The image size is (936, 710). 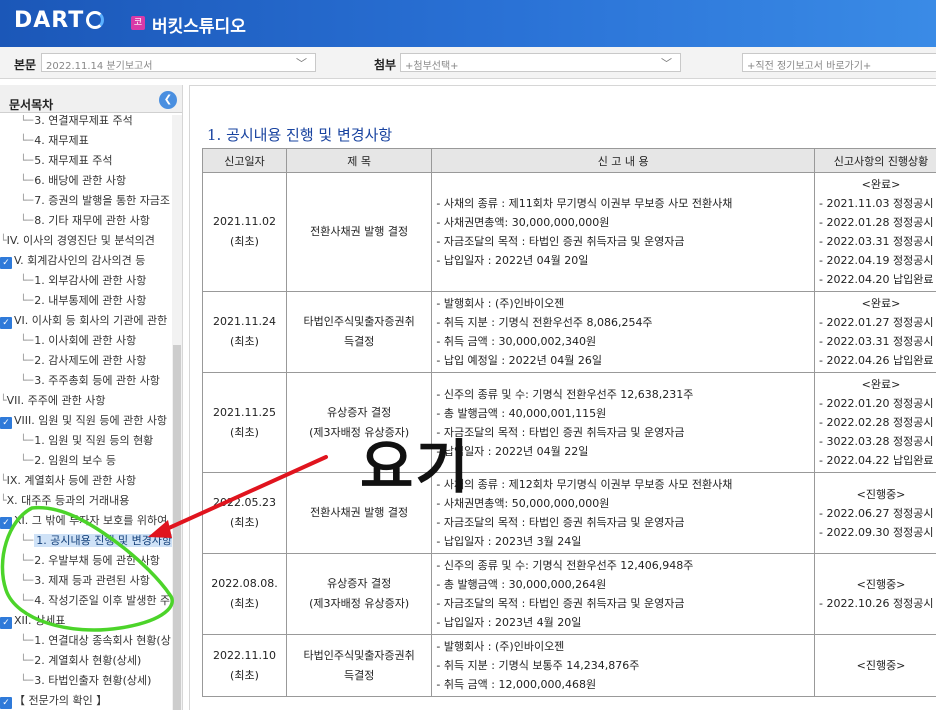 What do you see at coordinates (881, 494) in the screenshot?
I see `status-badge: <진행중>` at bounding box center [881, 494].